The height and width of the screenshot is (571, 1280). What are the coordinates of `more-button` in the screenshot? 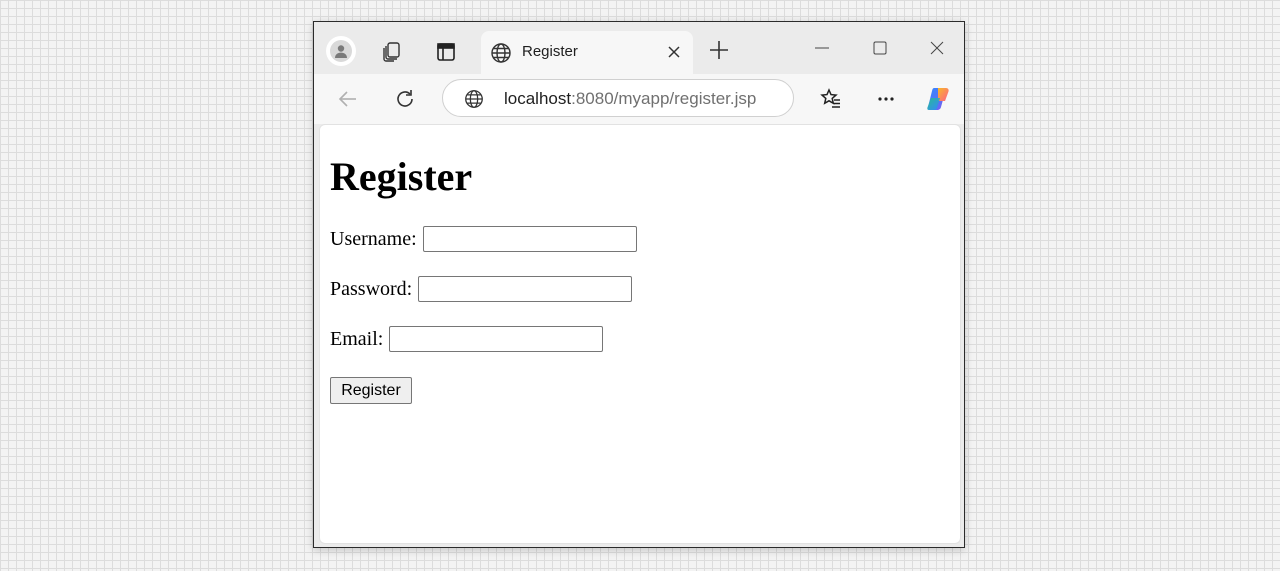 It's located at (886, 99).